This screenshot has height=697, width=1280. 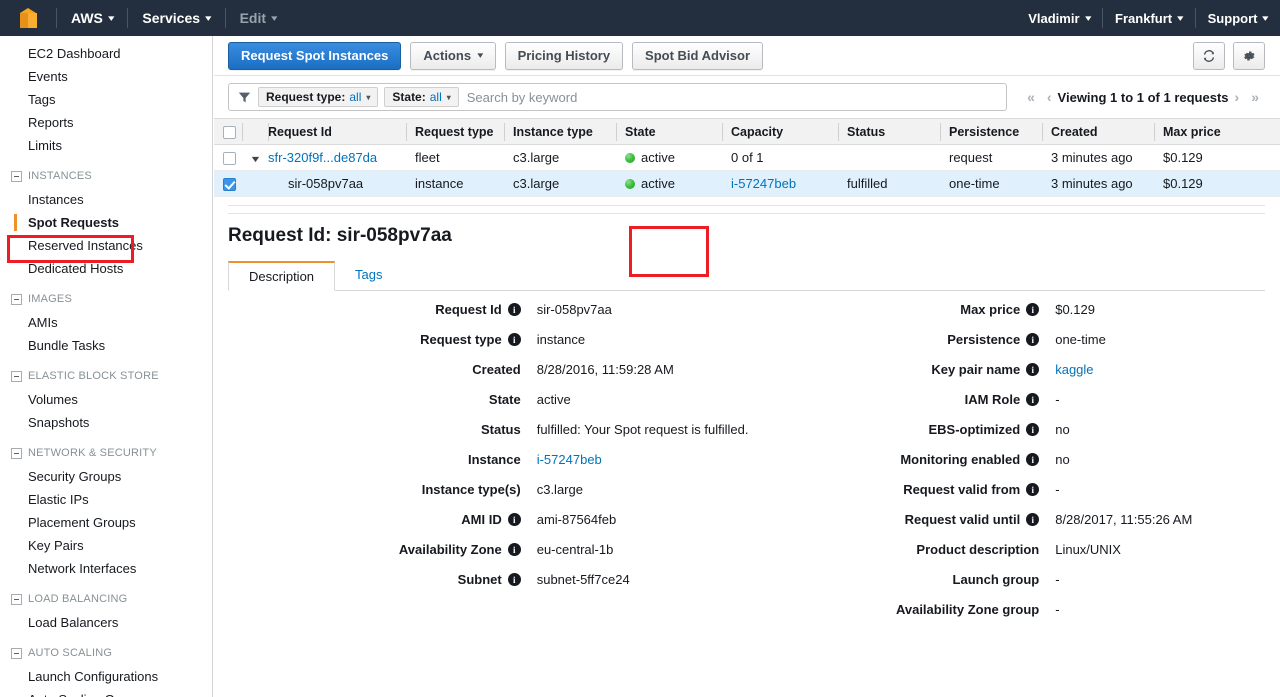 What do you see at coordinates (258, 18) in the screenshot?
I see `nav-item-edit: Edit ▾` at bounding box center [258, 18].